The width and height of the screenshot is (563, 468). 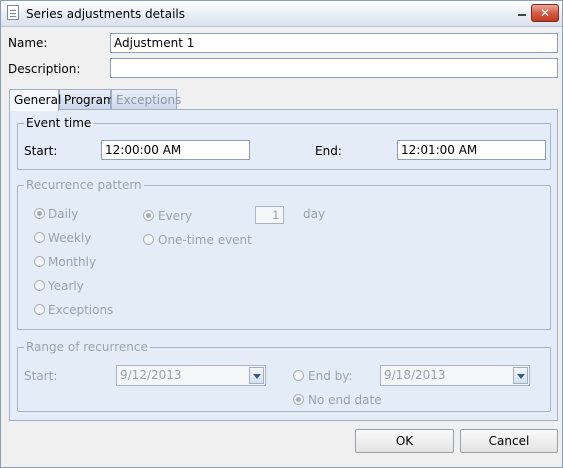 I want to click on name-label: Name:, so click(x=28, y=43).